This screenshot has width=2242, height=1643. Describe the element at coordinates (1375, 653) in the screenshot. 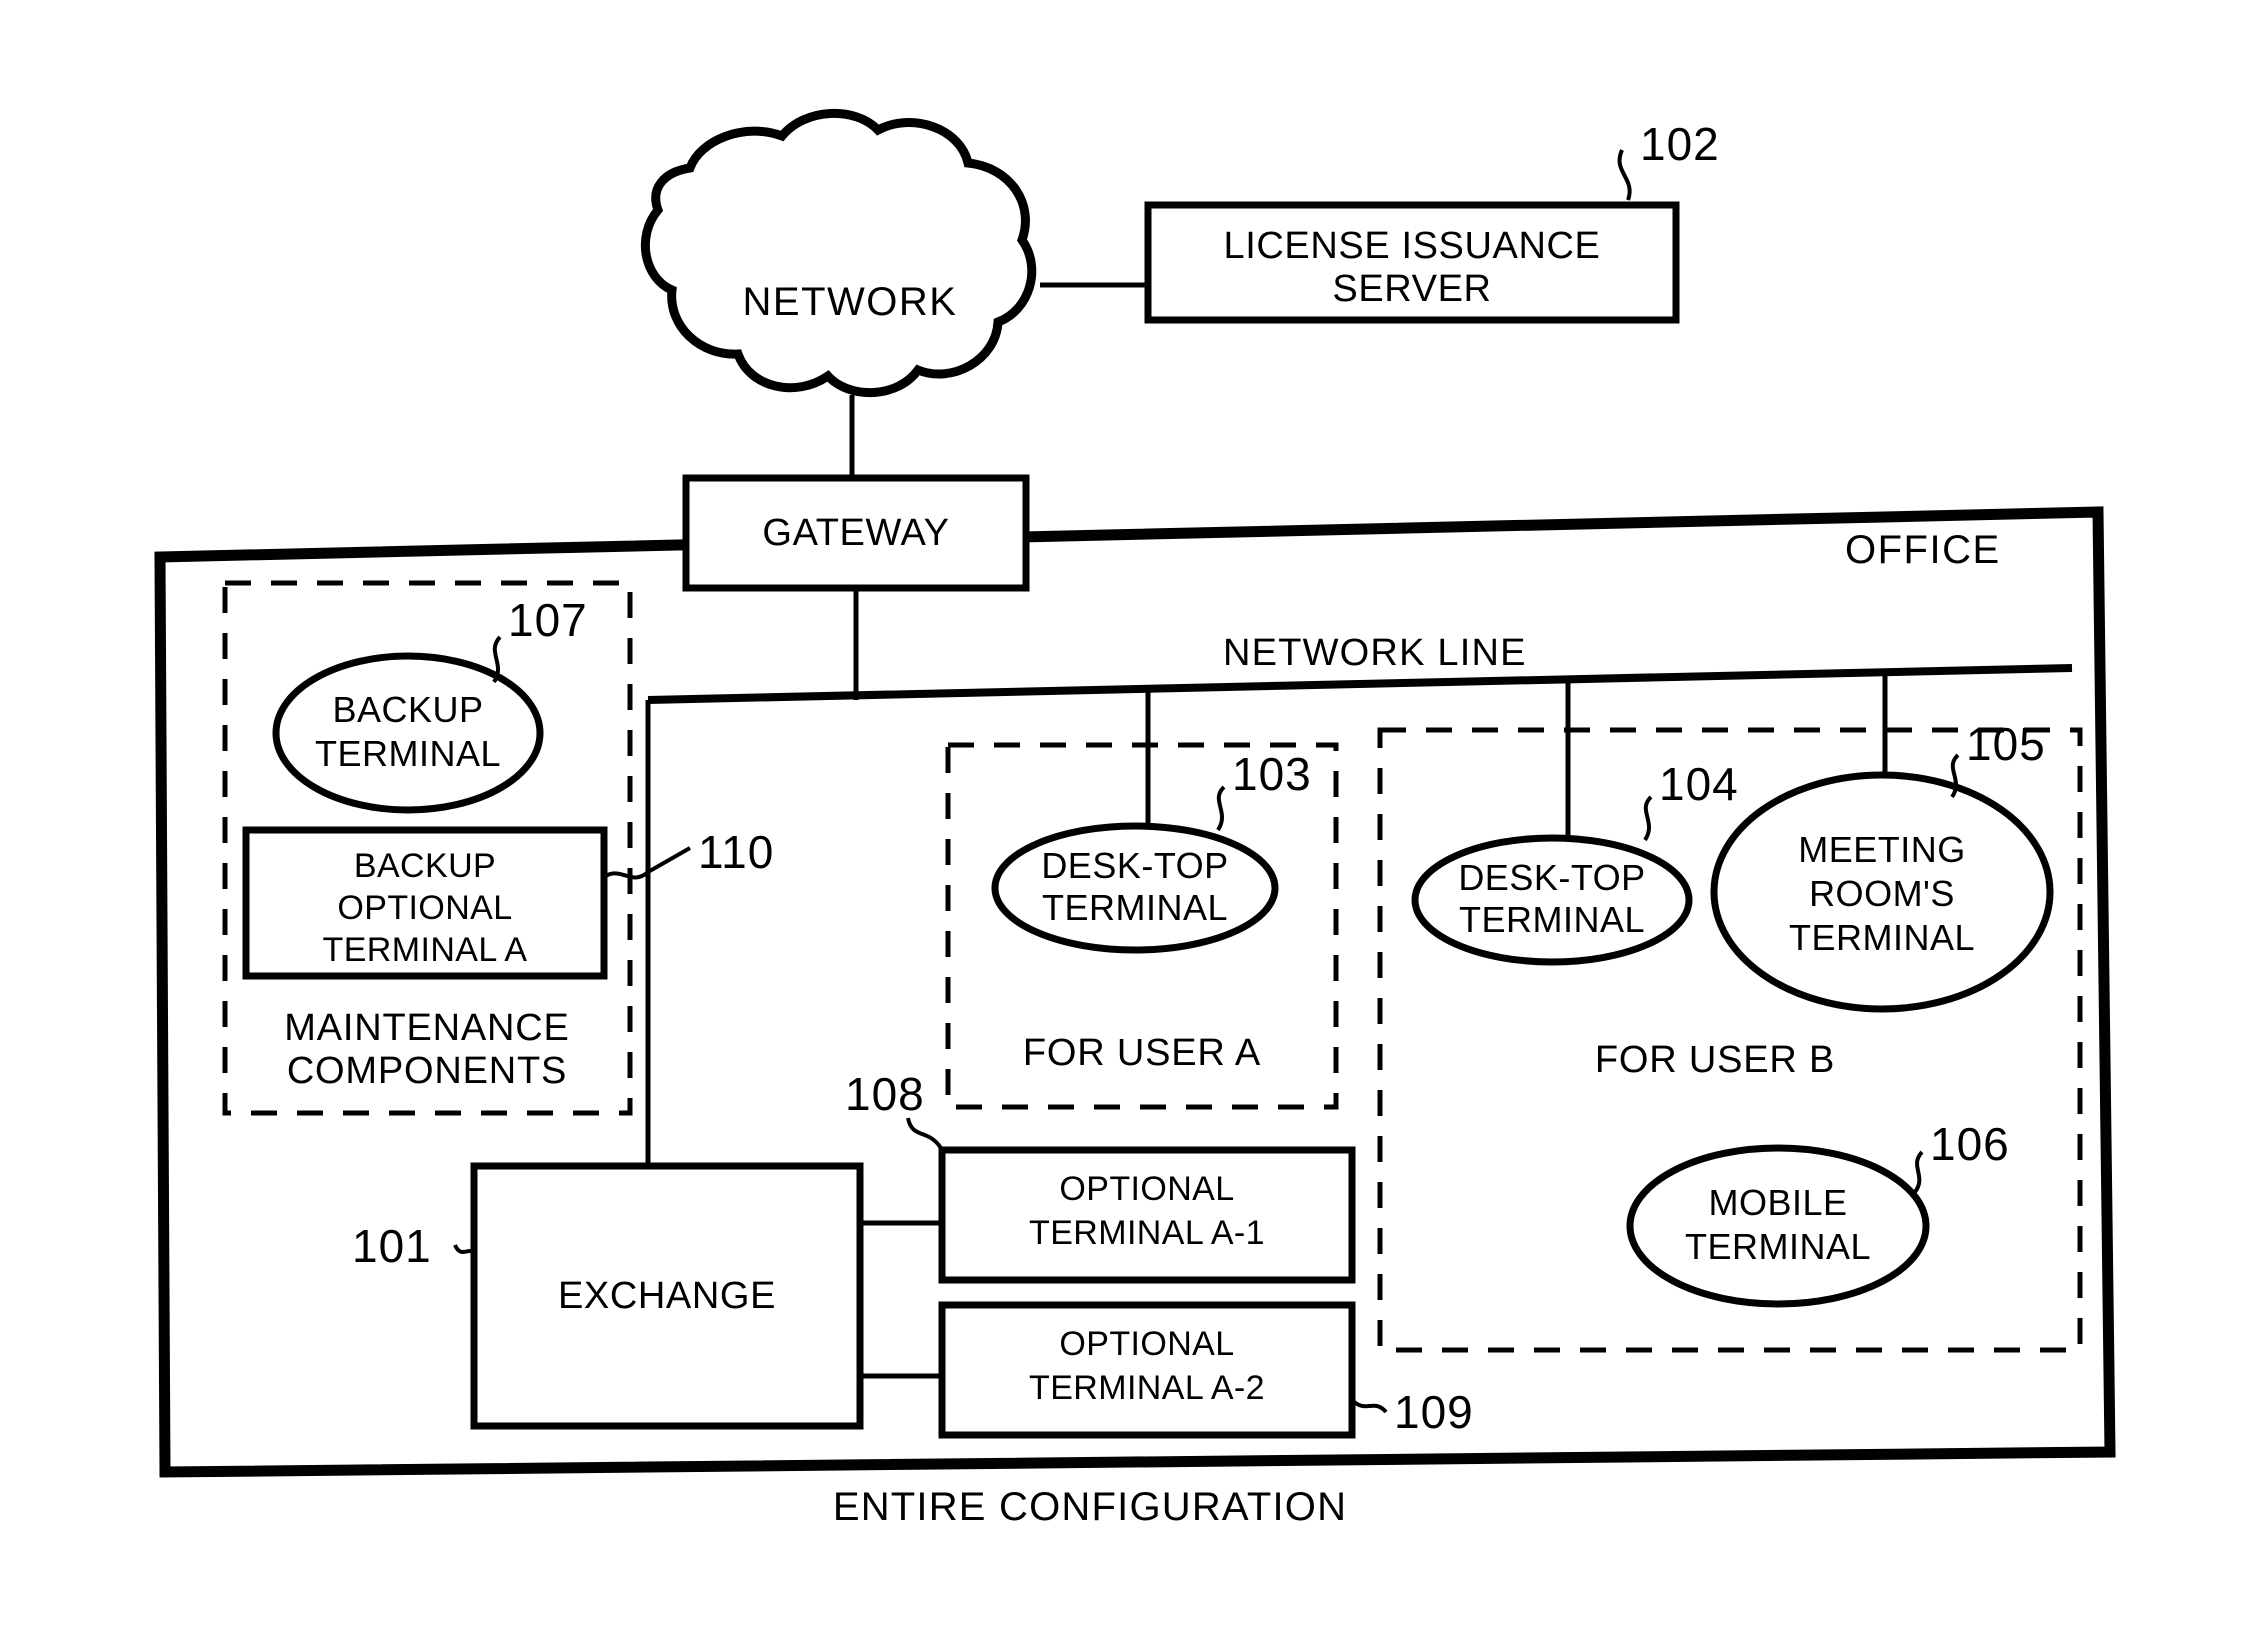

I see `network-line-label: NETWORK LINE` at that location.